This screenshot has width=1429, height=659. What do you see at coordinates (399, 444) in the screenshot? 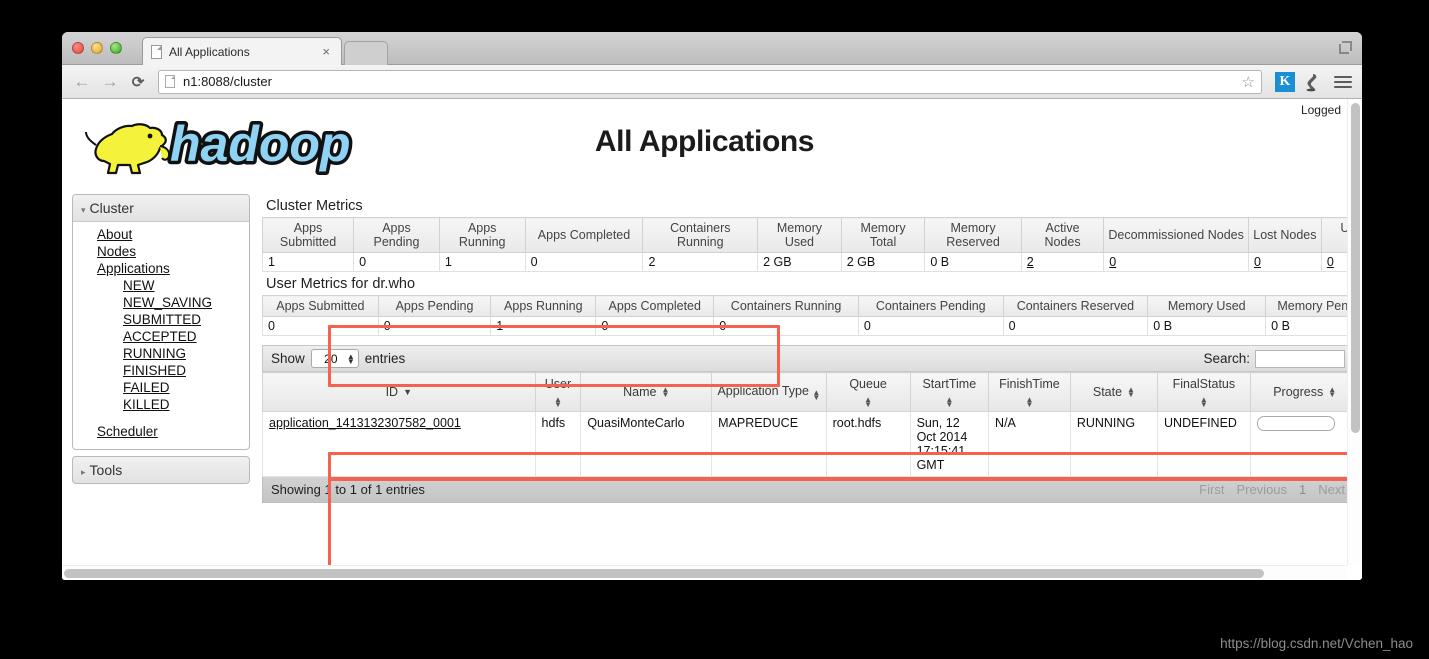
I see `td-app-id: application_1413132307582_0001` at bounding box center [399, 444].